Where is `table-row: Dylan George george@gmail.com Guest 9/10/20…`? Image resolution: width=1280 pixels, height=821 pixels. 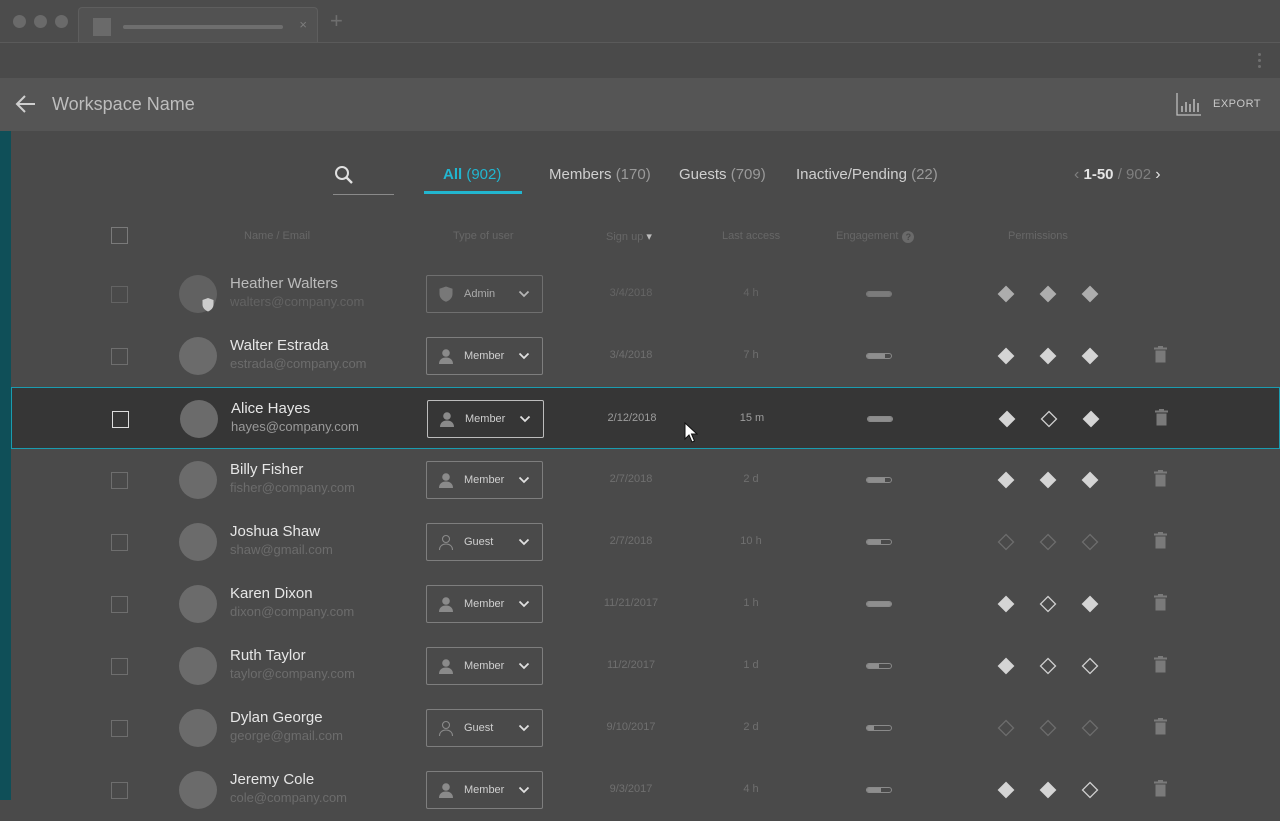
table-row: Dylan George george@gmail.com Guest 9/10/20… is located at coordinates (645, 728).